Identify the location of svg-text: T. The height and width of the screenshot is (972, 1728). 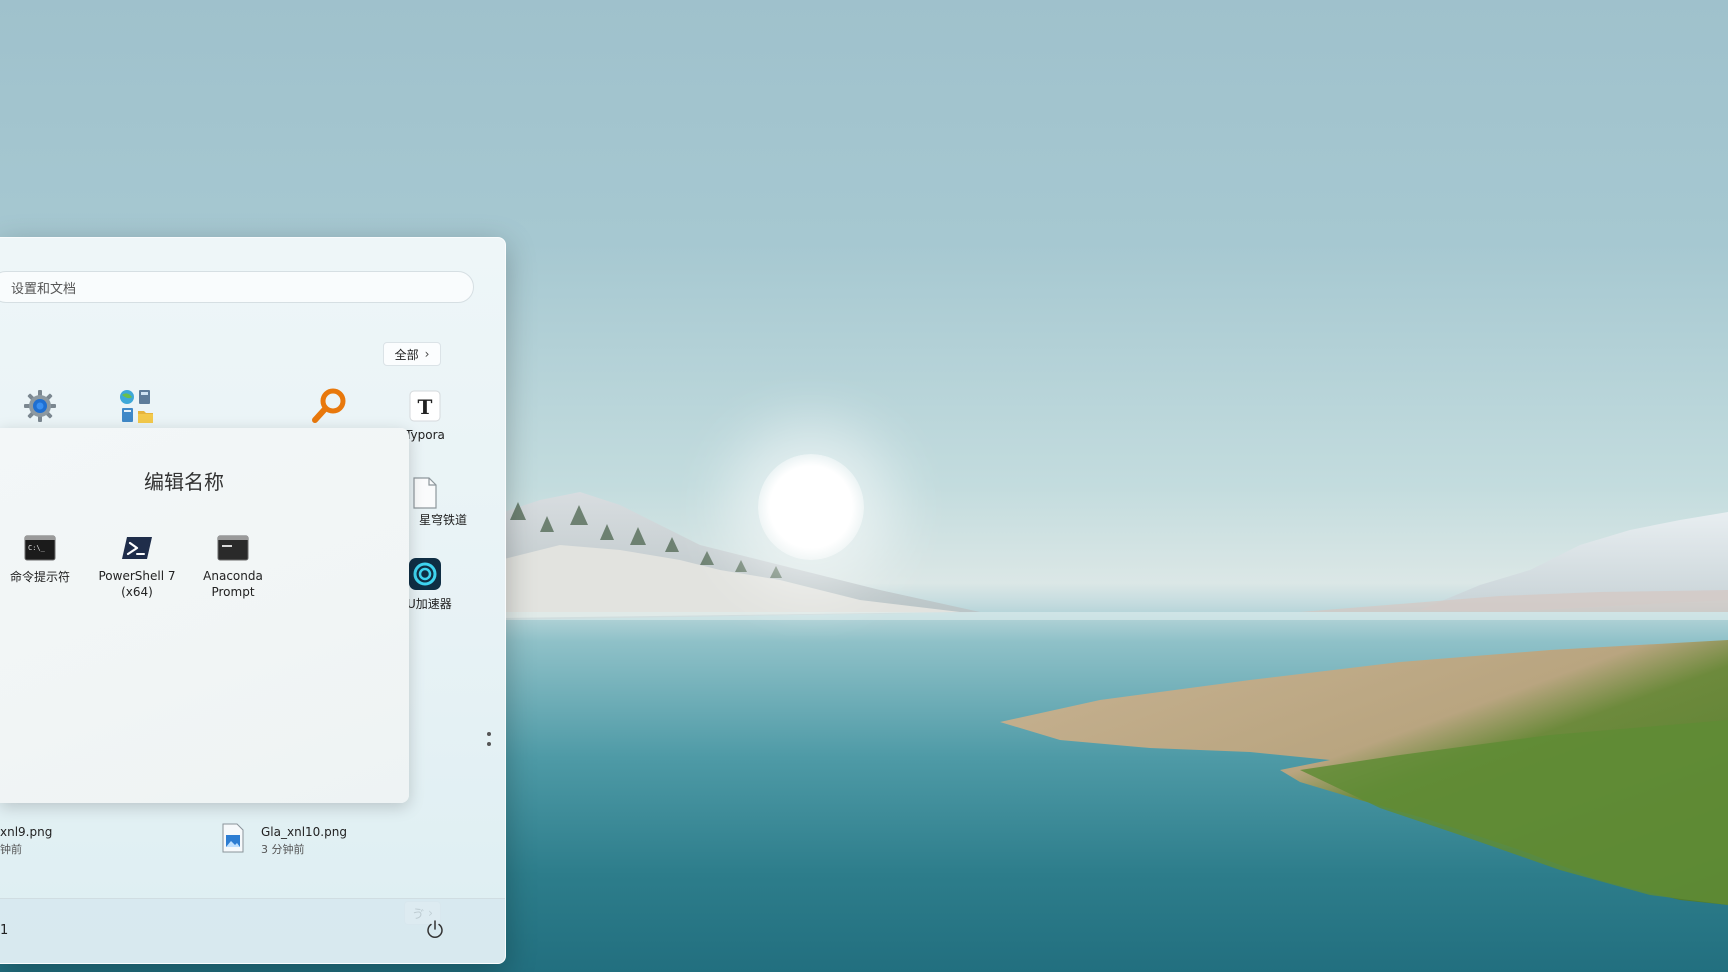
(425, 407).